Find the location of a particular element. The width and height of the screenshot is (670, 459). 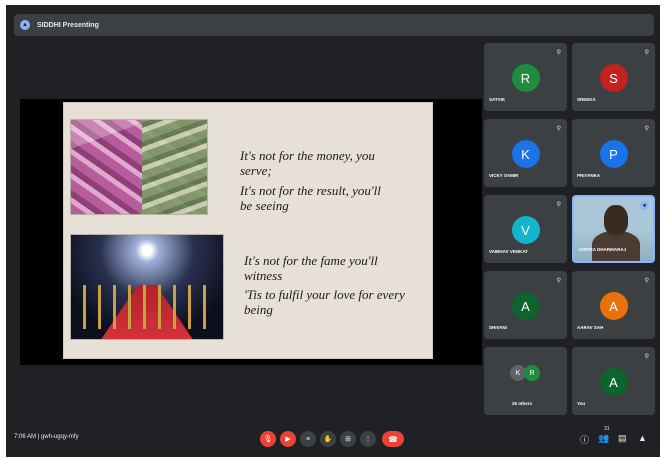

more-options-icon: ⋮ is located at coordinates (368, 439).